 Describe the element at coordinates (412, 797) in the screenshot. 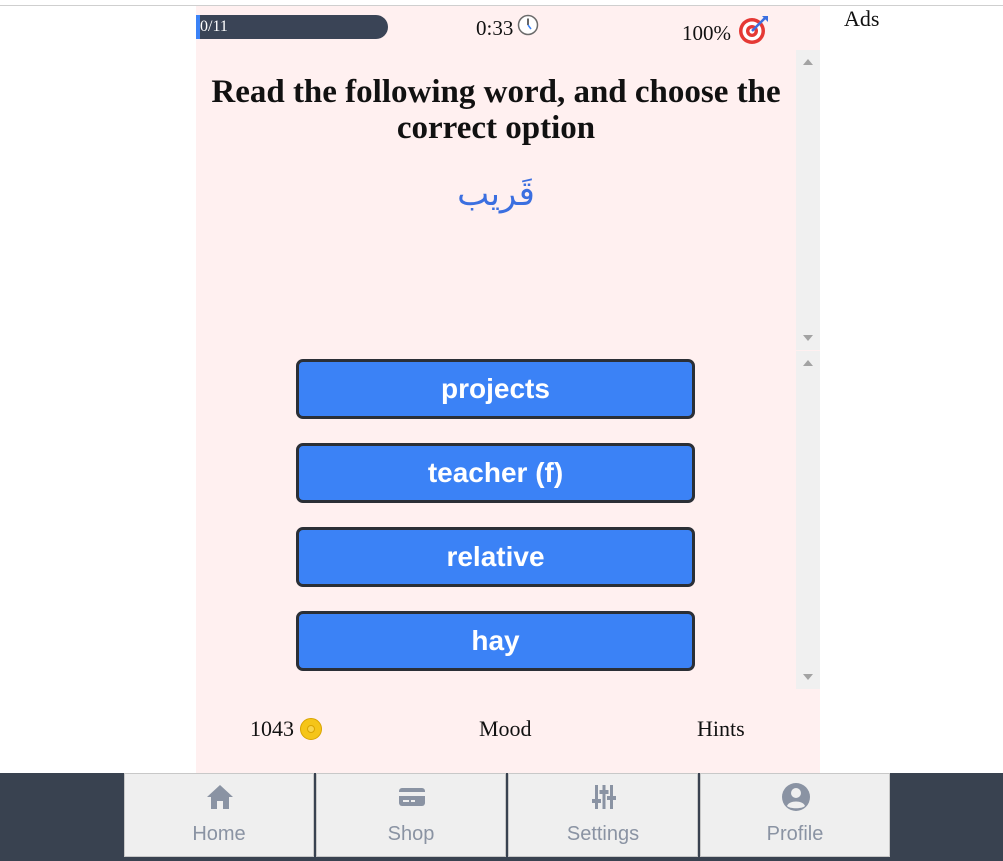

I see `card-icon` at that location.